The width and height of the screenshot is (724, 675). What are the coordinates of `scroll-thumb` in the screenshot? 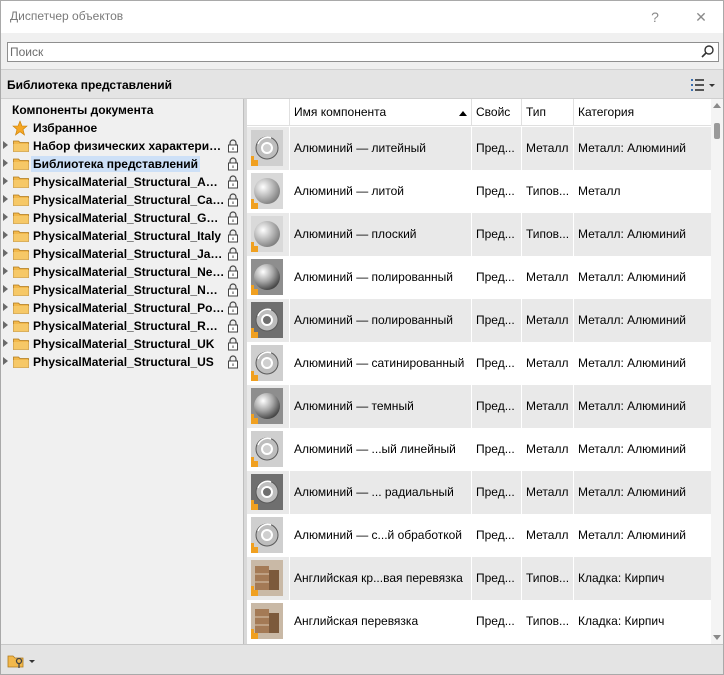 It's located at (717, 131).